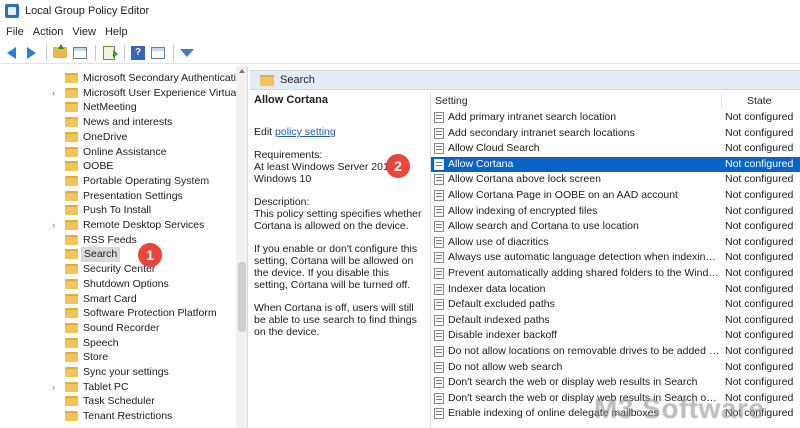 The image size is (800, 428). I want to click on menu-view: View, so click(86, 32).